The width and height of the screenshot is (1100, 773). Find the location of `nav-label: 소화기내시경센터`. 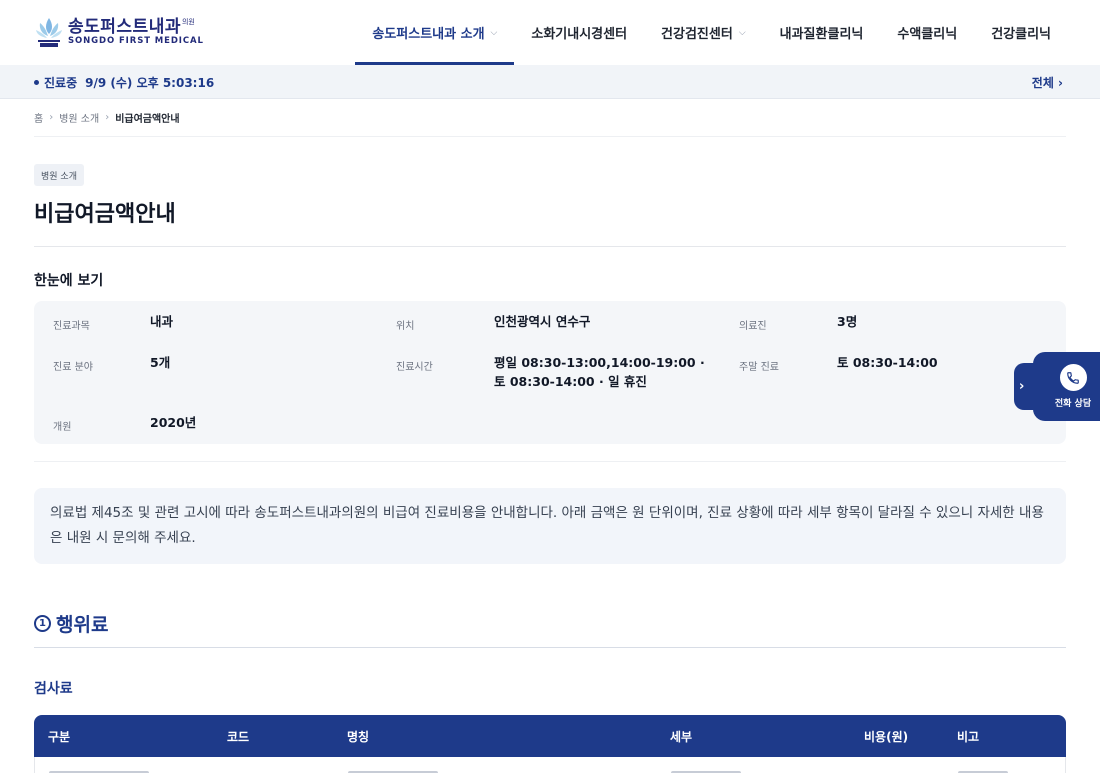

nav-label: 소화기내시경센터 is located at coordinates (579, 34).